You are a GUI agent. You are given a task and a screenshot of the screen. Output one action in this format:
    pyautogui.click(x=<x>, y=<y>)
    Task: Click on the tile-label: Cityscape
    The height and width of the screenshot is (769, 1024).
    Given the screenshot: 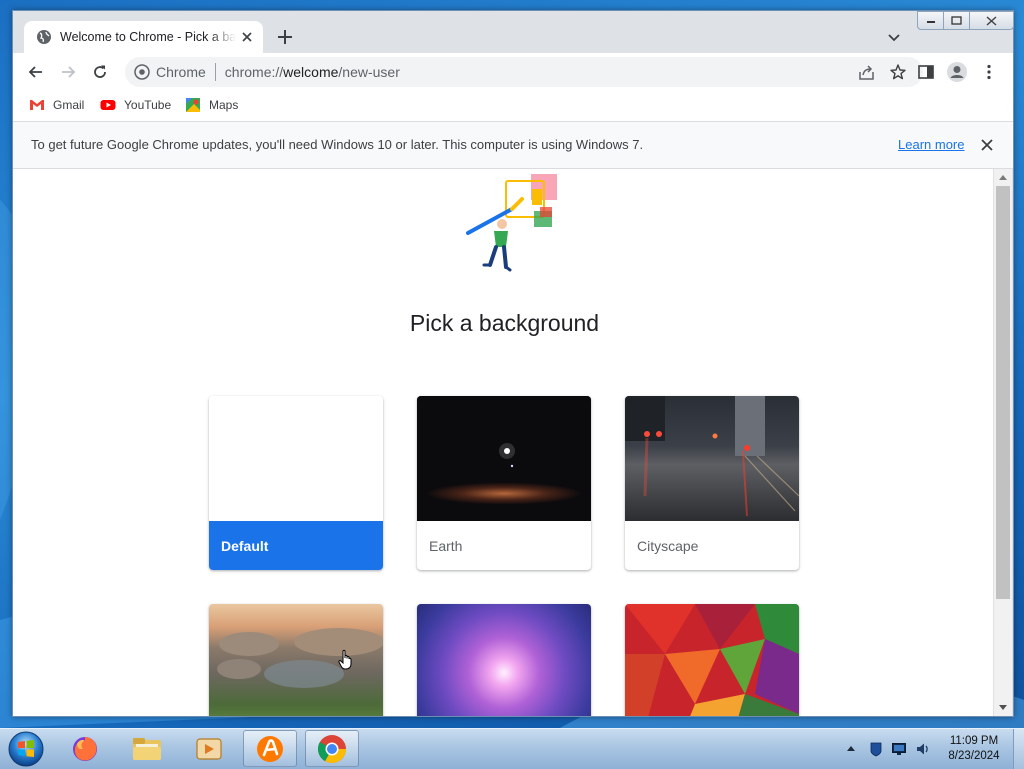 What is the action you would take?
    pyautogui.click(x=668, y=546)
    